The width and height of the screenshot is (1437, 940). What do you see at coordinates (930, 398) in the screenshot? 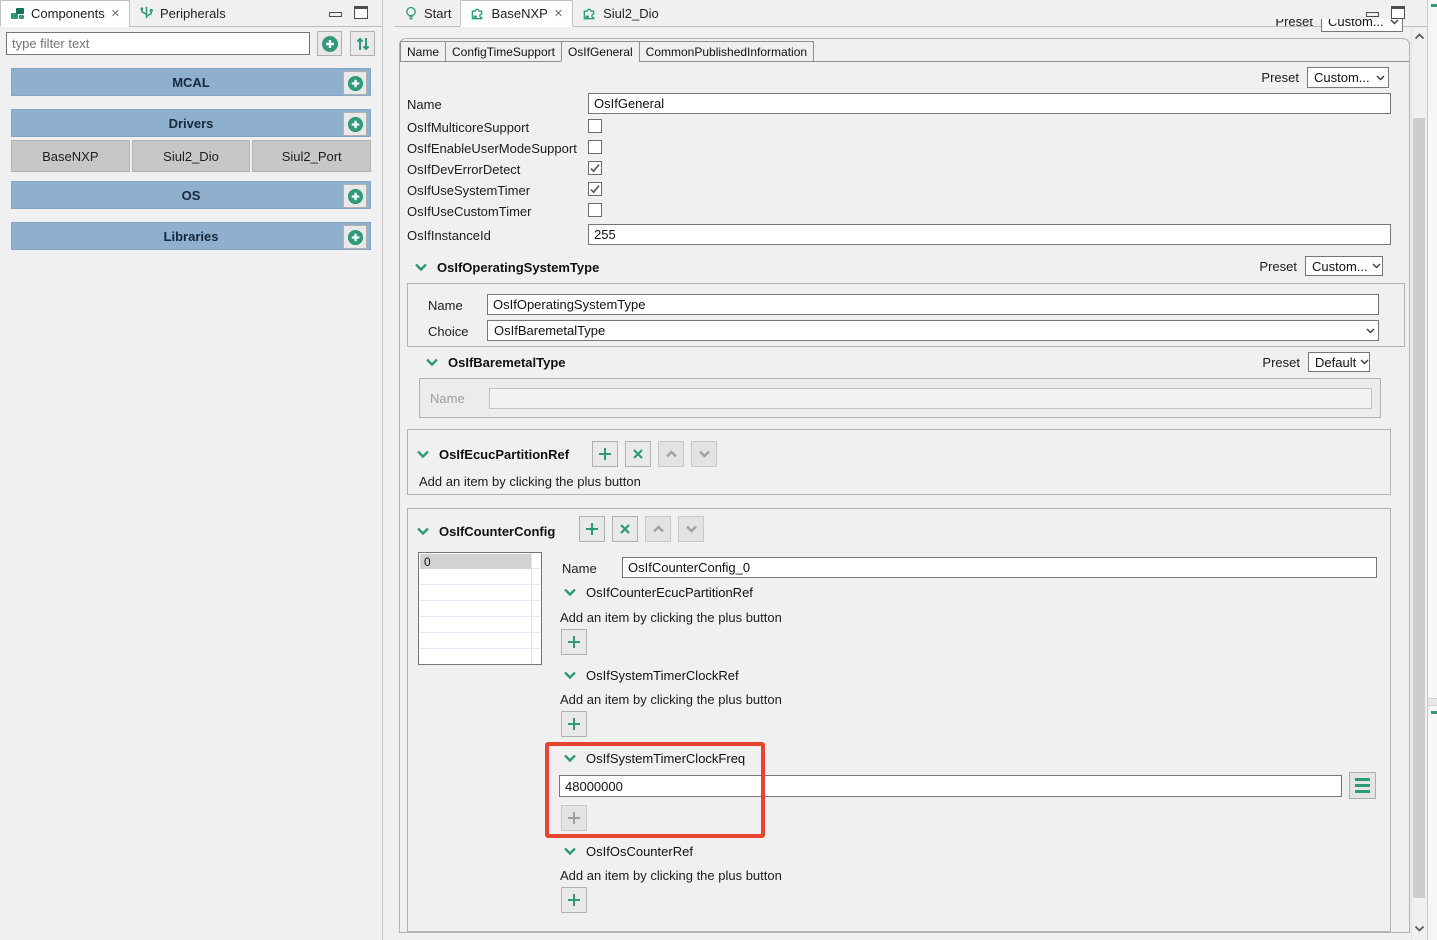
I see `baremetal-name-input` at bounding box center [930, 398].